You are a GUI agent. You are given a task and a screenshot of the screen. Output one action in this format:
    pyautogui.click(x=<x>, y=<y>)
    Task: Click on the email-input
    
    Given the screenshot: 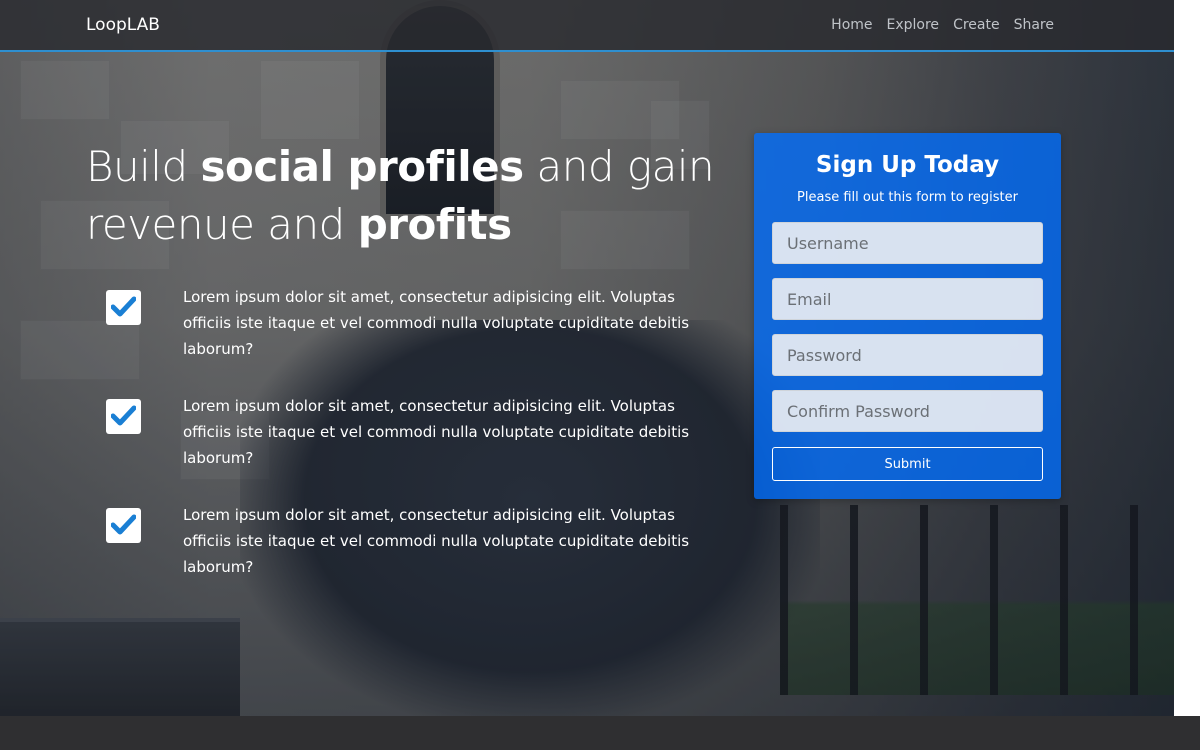 What is the action you would take?
    pyautogui.click(x=907, y=299)
    